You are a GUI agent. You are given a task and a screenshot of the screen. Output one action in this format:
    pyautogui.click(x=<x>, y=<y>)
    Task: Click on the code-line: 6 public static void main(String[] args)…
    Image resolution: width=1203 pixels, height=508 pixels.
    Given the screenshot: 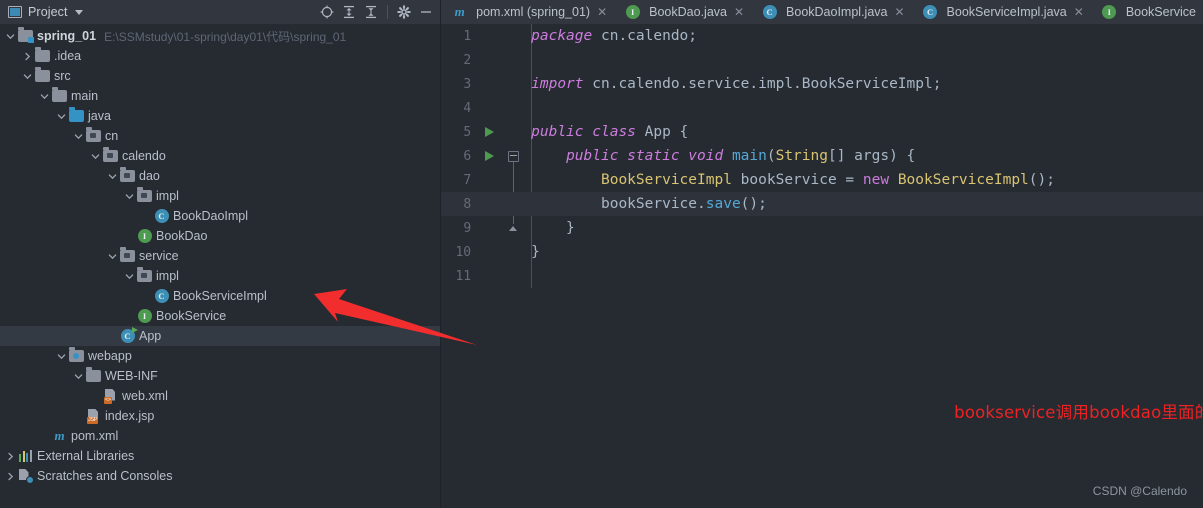 What is the action you would take?
    pyautogui.click(x=822, y=156)
    